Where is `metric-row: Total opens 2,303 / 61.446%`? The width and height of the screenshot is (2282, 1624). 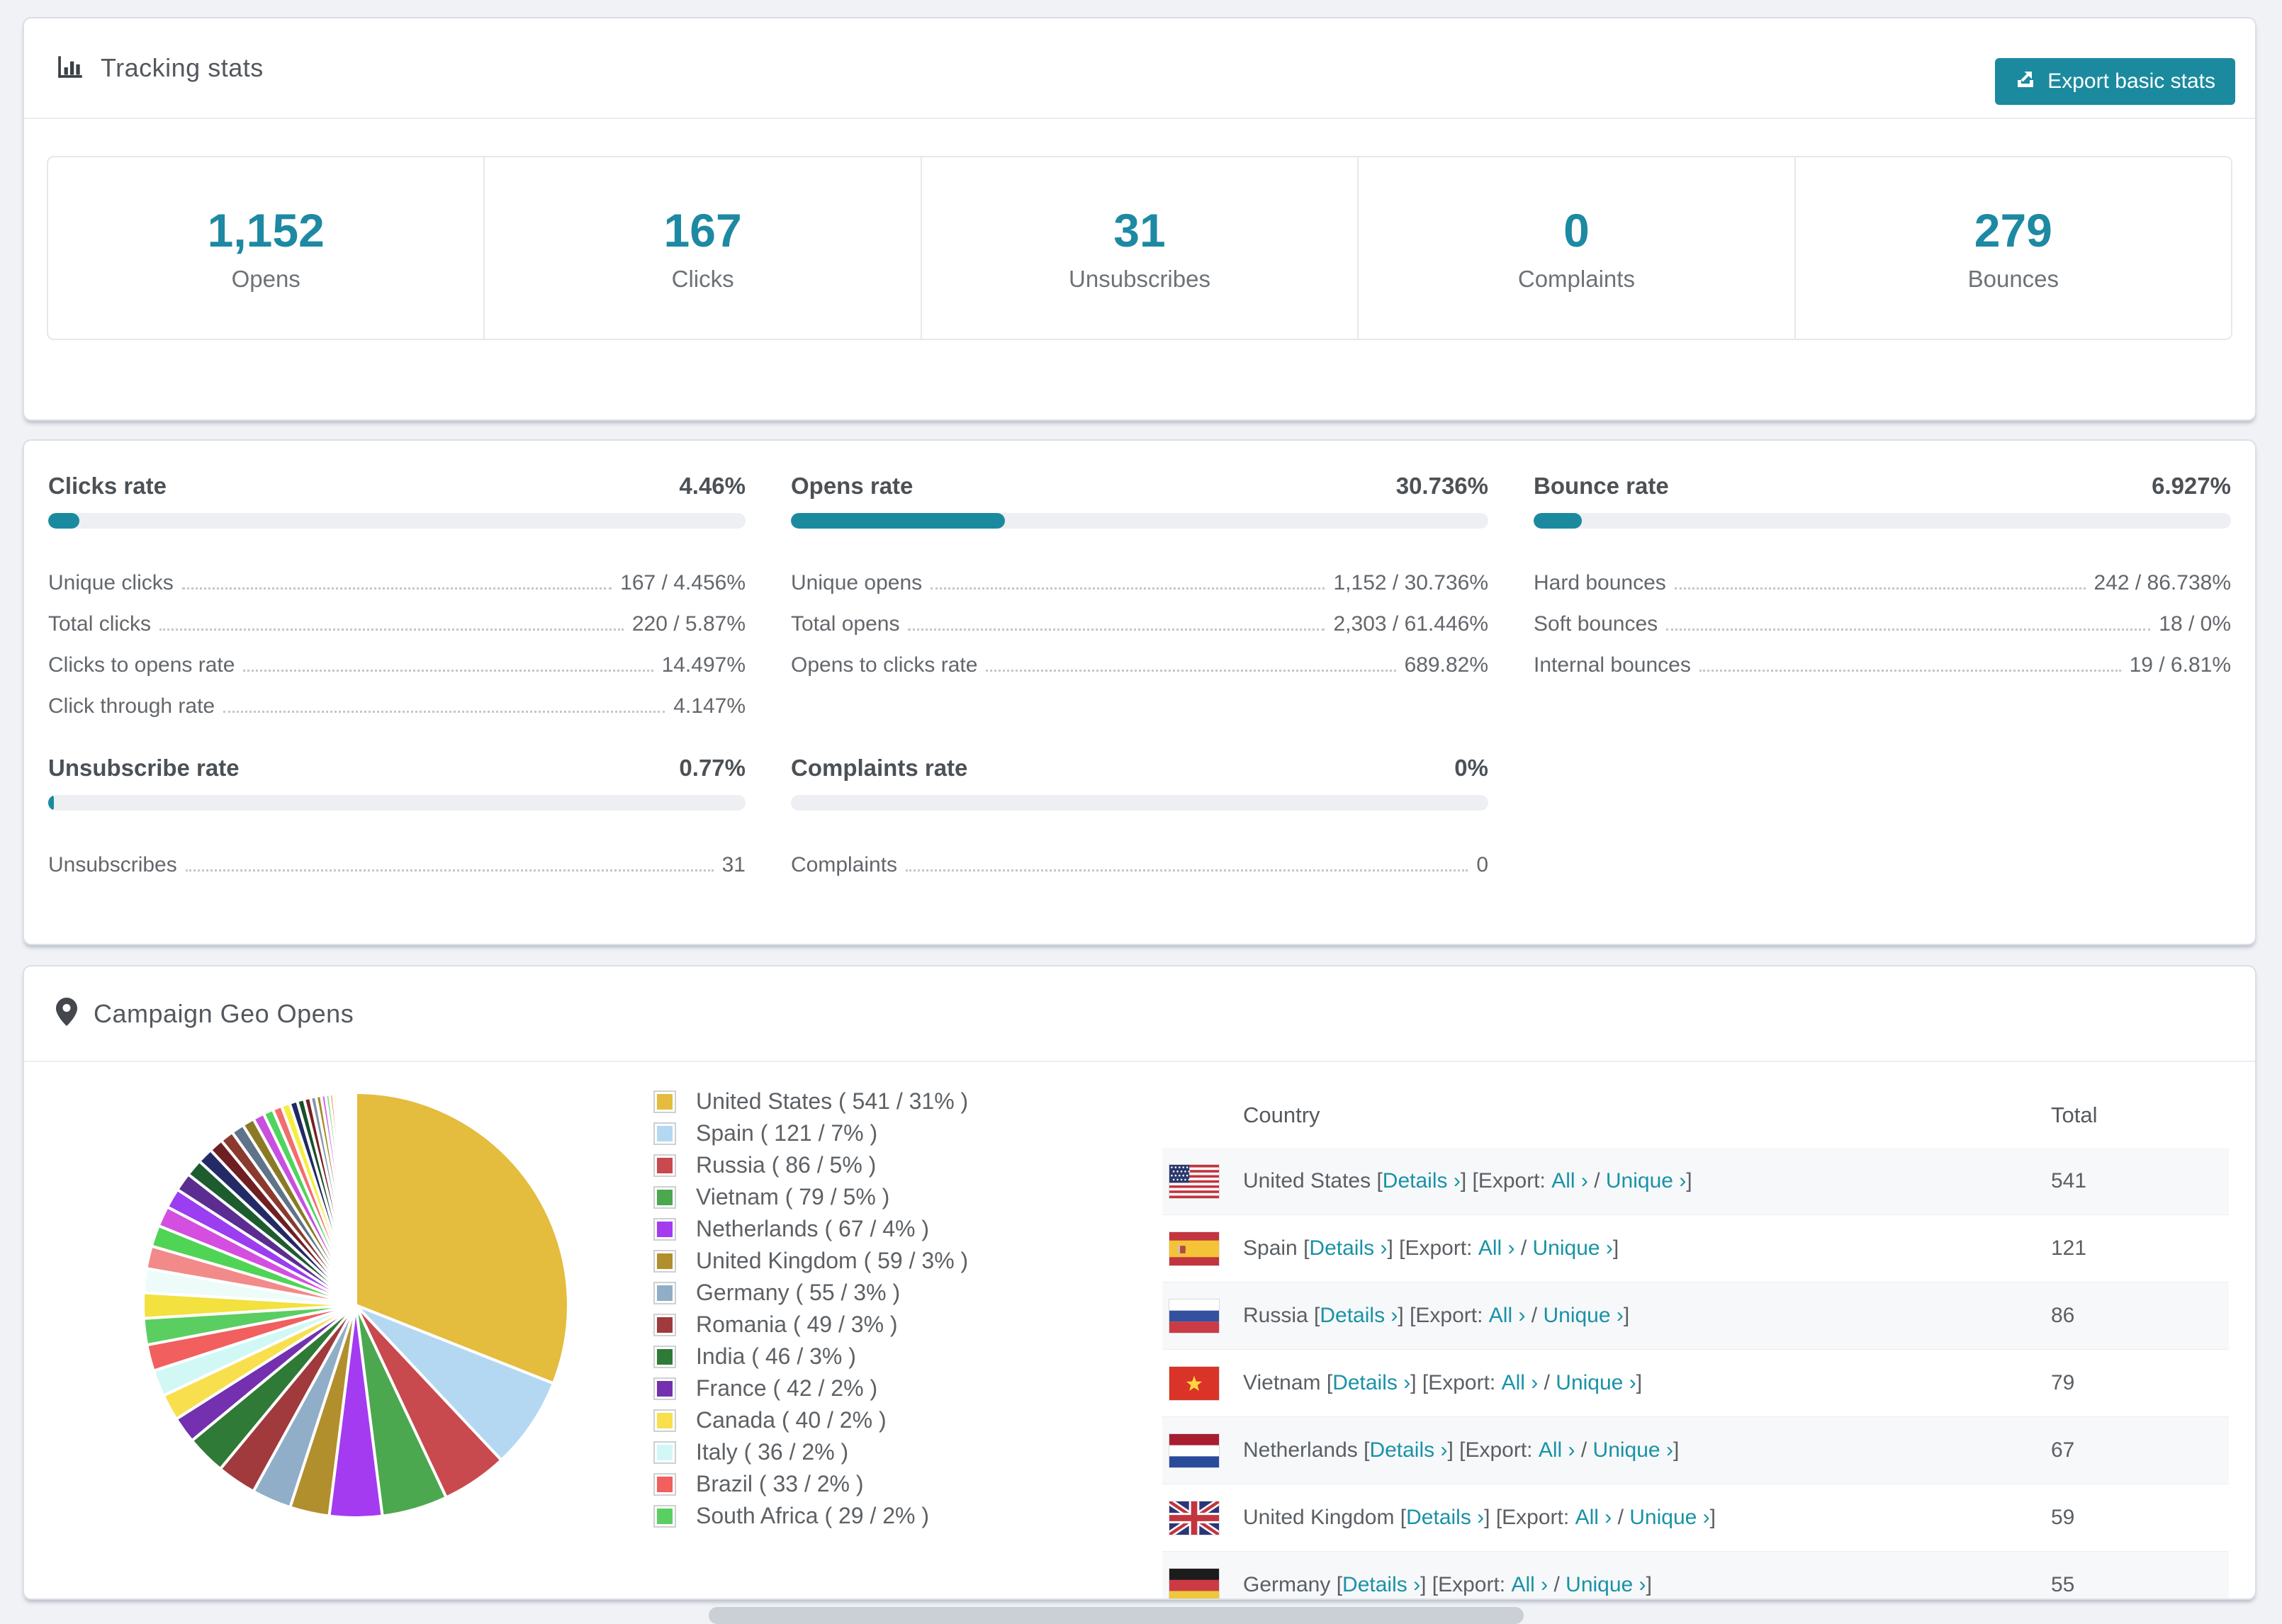
metric-row: Total opens 2,303 / 61.446% is located at coordinates (1139, 616).